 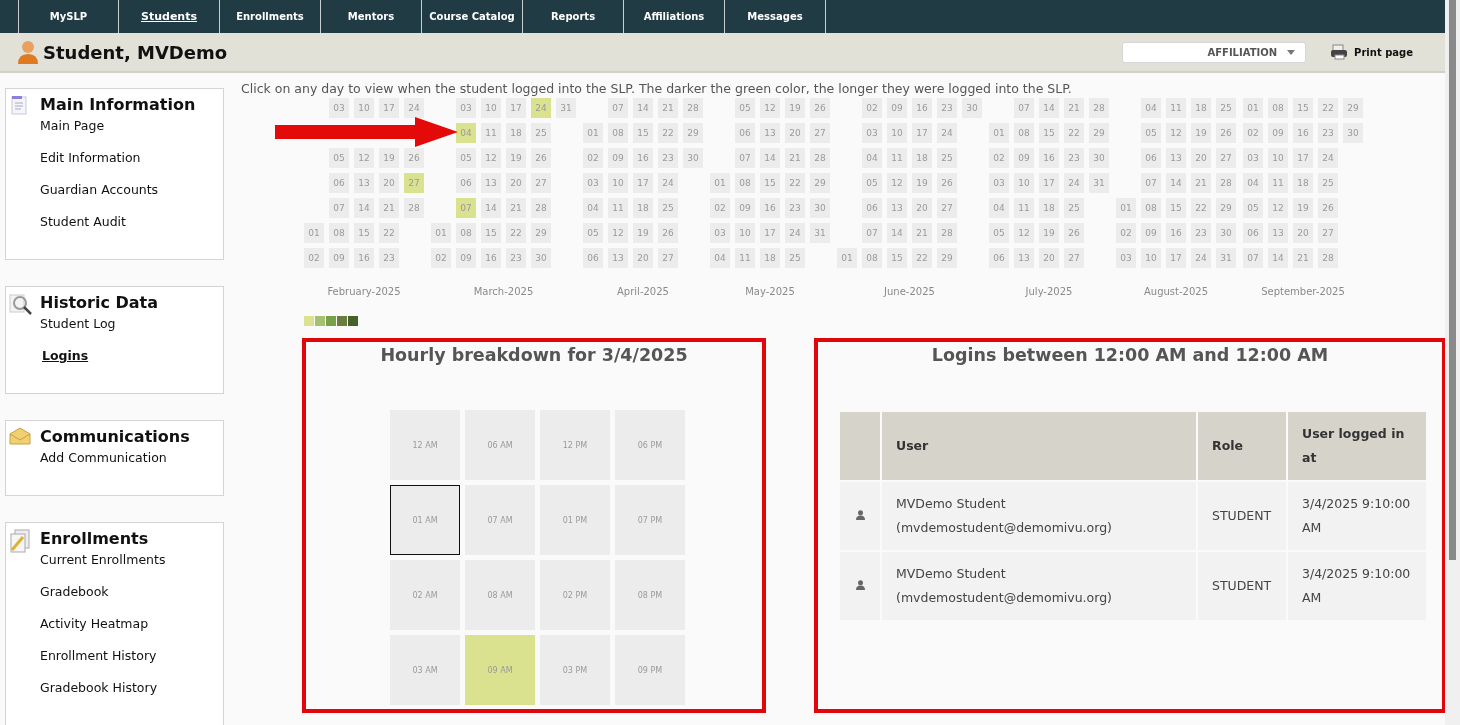 What do you see at coordinates (1339, 52) in the screenshot?
I see `printer-icon` at bounding box center [1339, 52].